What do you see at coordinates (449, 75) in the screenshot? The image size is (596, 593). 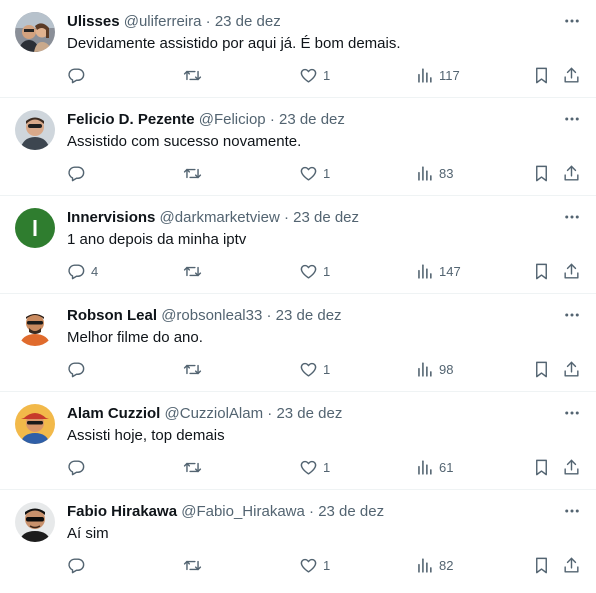 I see `views-count: 117` at bounding box center [449, 75].